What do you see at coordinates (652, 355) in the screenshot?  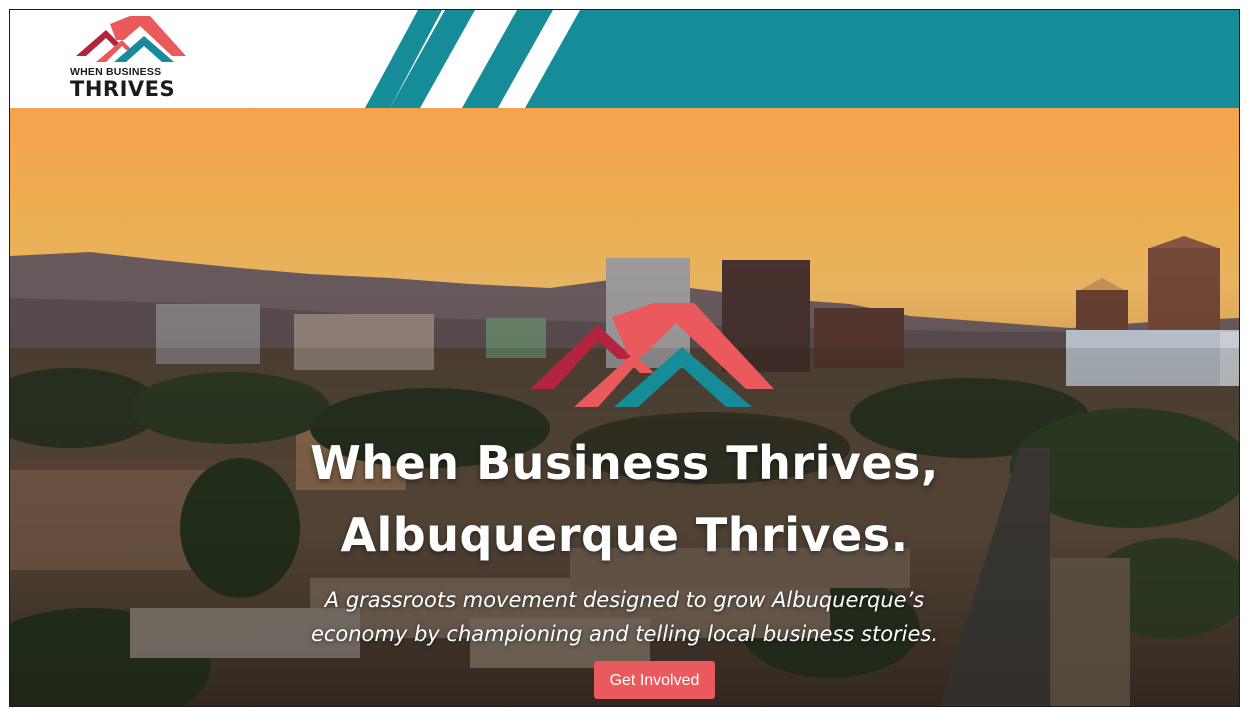 I see `hero-logo-mark-icon` at bounding box center [652, 355].